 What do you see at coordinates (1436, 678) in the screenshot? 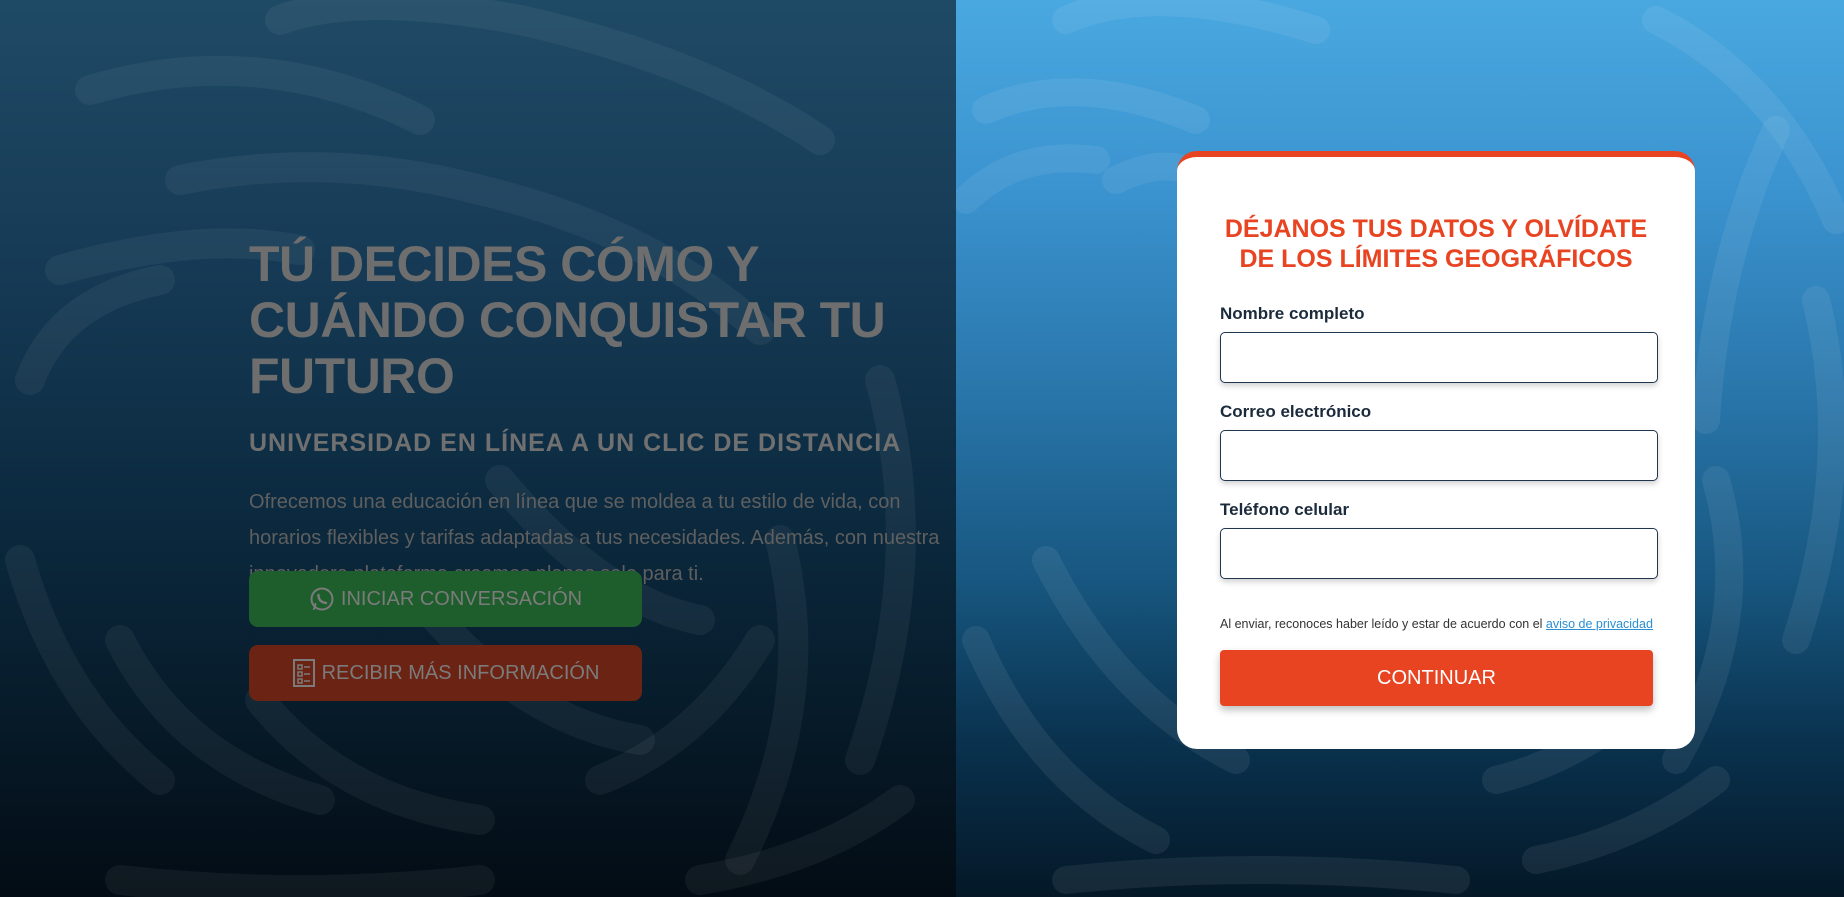
I see `continue-button: CONTINUAR` at bounding box center [1436, 678].